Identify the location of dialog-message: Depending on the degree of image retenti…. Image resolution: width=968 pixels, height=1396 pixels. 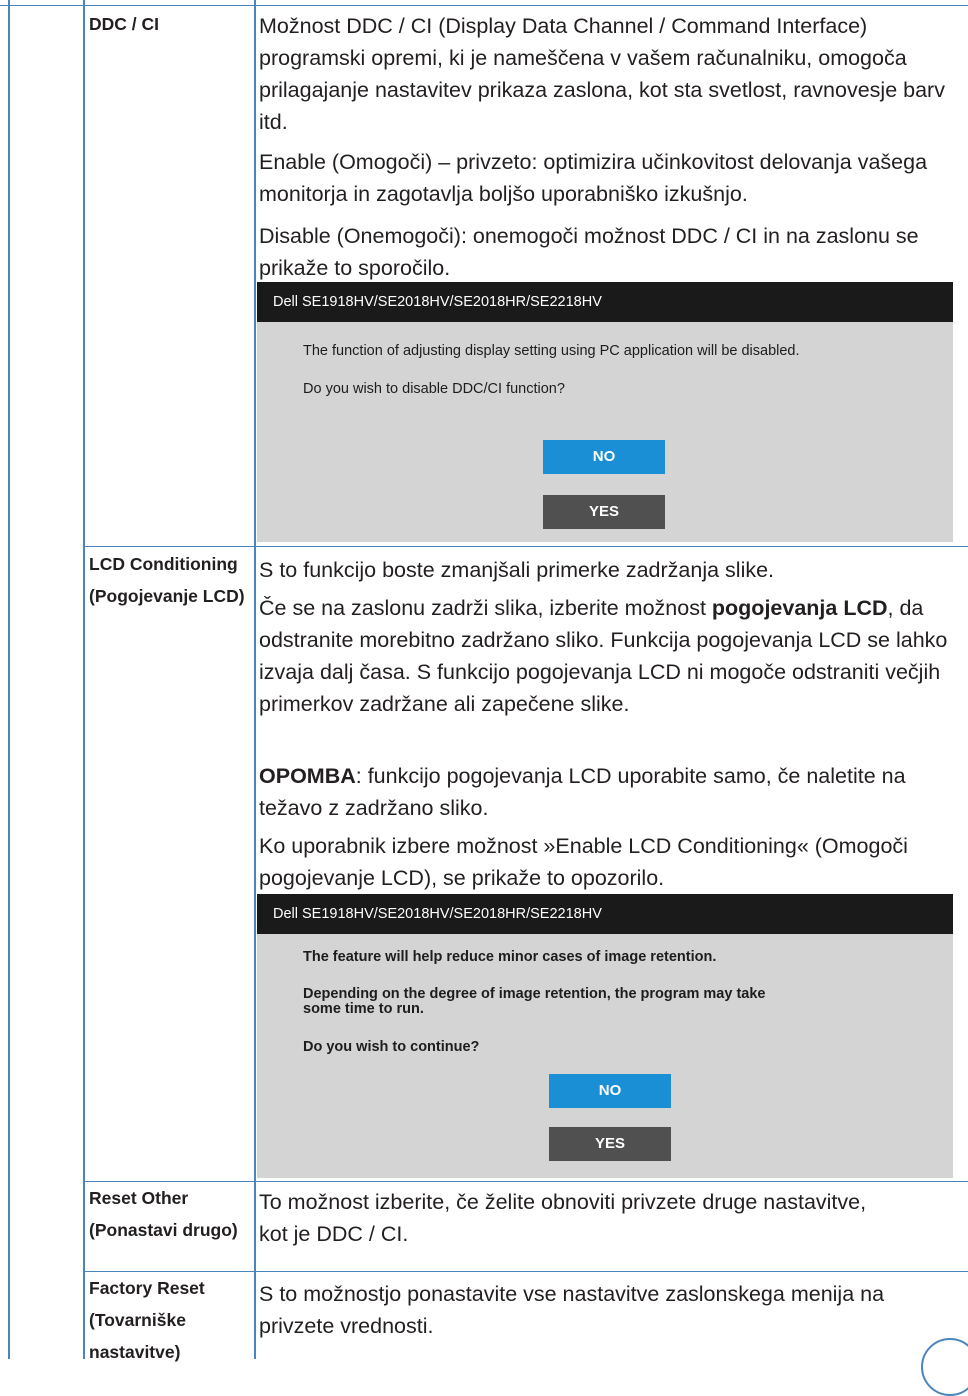
(534, 1001).